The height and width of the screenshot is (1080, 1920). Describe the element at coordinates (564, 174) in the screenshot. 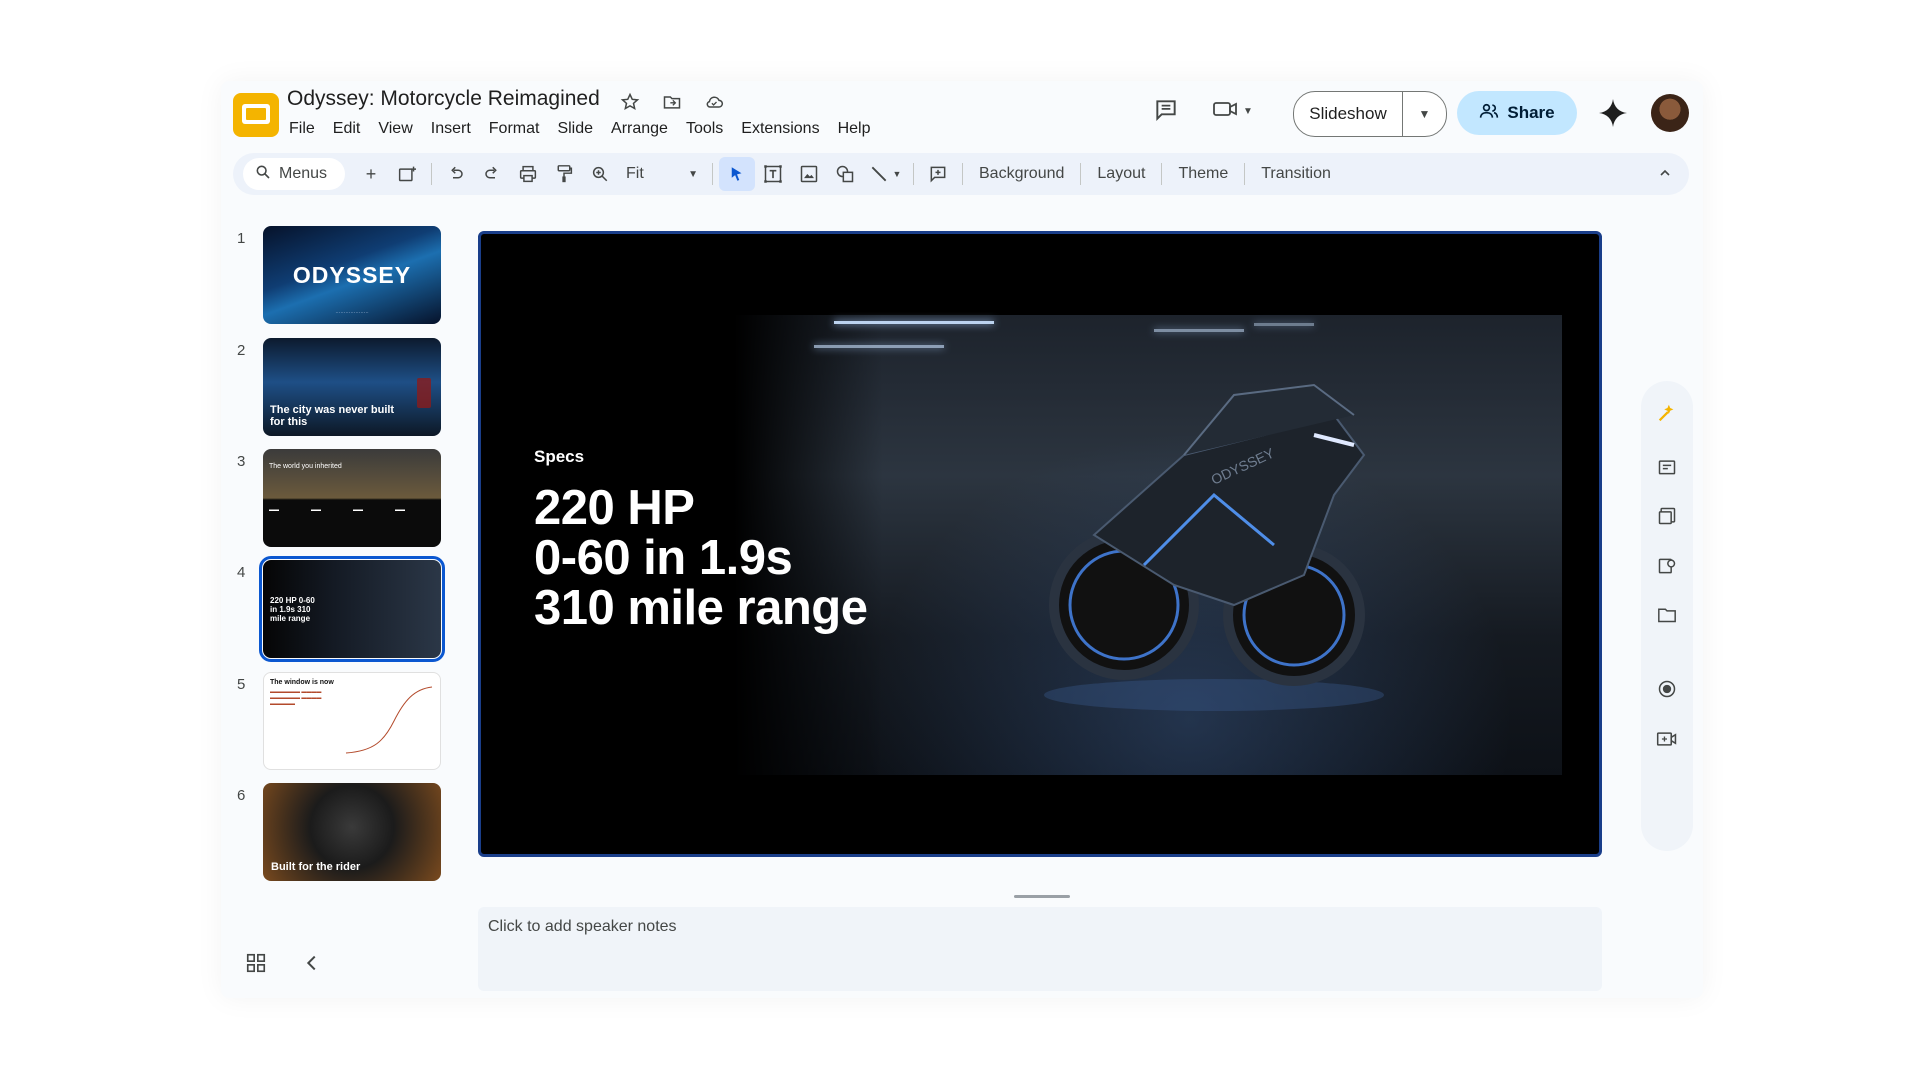

I see `paint-format-icon` at that location.